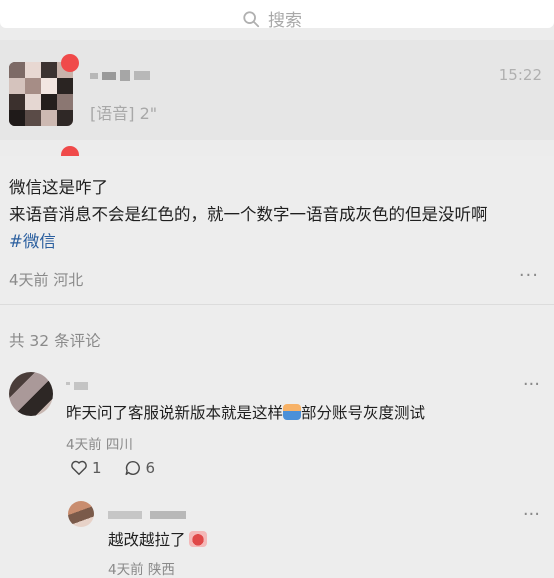  I want to click on post-time-location: 4天前 河北, so click(46, 280).